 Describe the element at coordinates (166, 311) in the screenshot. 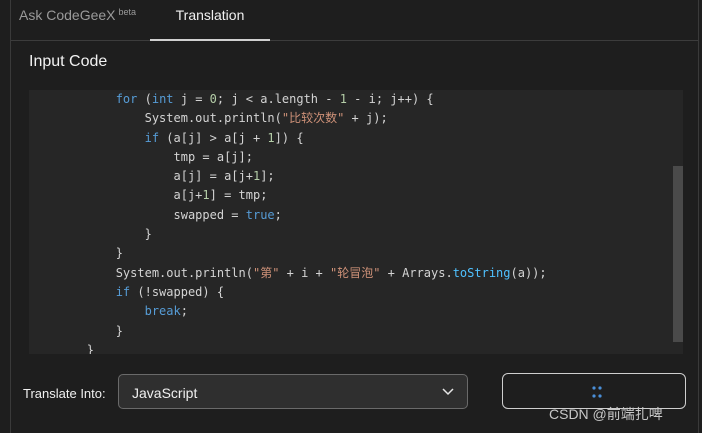

I see `code-line: break;` at that location.